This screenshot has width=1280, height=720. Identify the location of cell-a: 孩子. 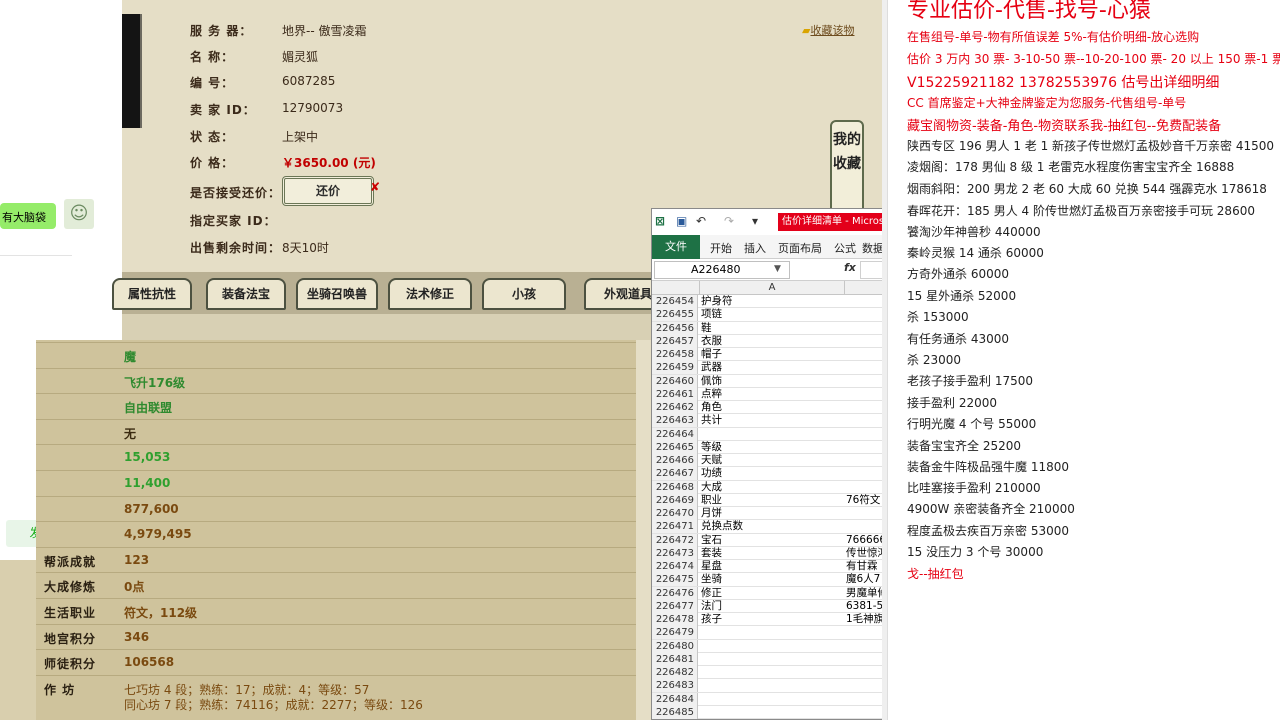
(772, 619).